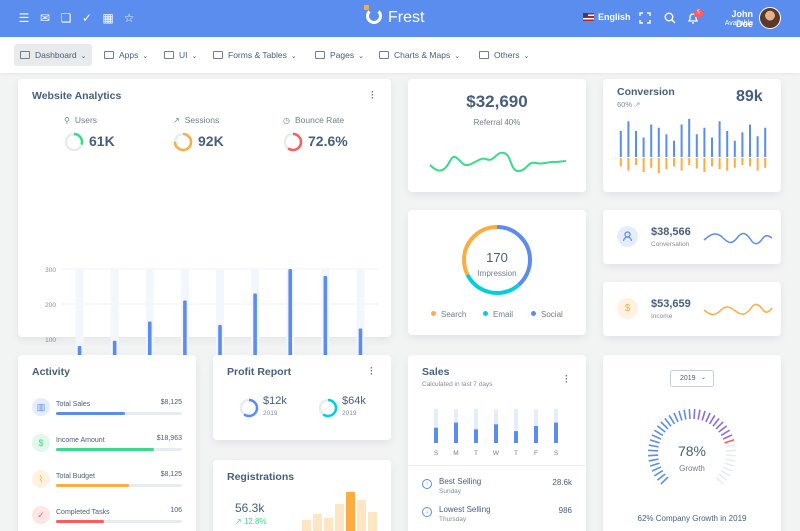  I want to click on conversion-percent: 60% ↗, so click(628, 104).